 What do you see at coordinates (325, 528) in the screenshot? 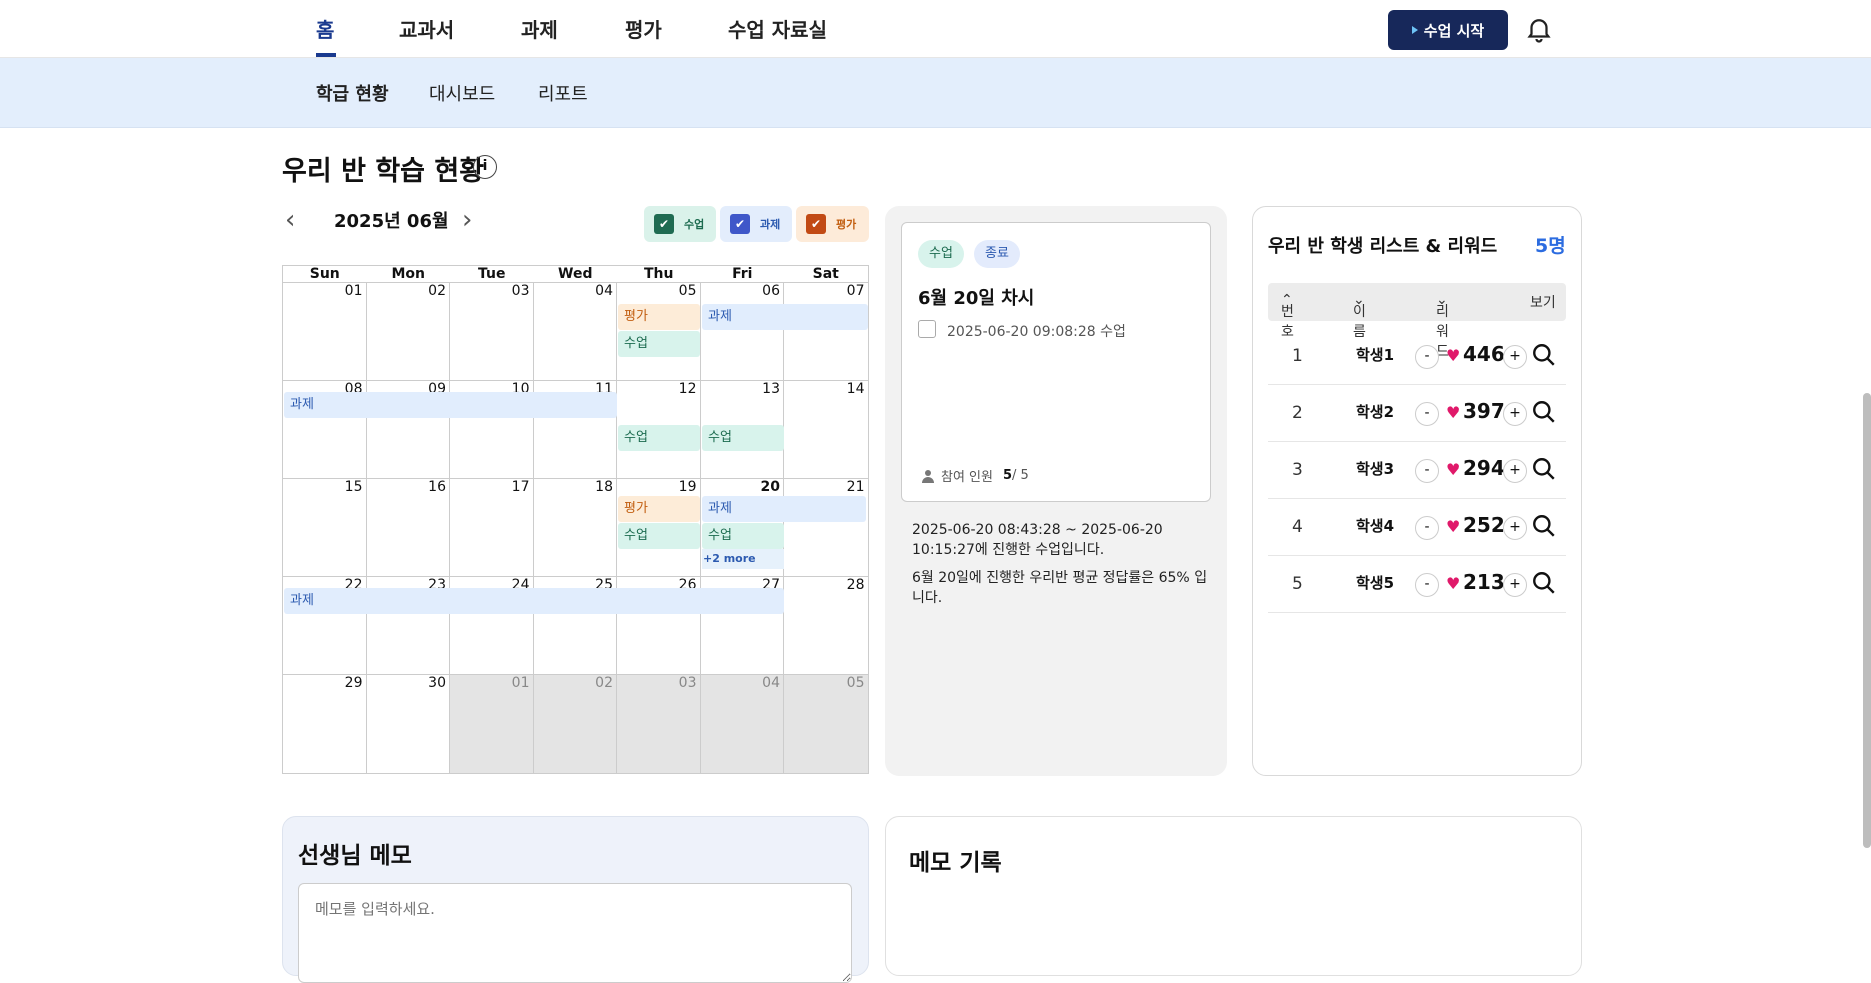
I see `calendar-day-cell: 15` at bounding box center [325, 528].